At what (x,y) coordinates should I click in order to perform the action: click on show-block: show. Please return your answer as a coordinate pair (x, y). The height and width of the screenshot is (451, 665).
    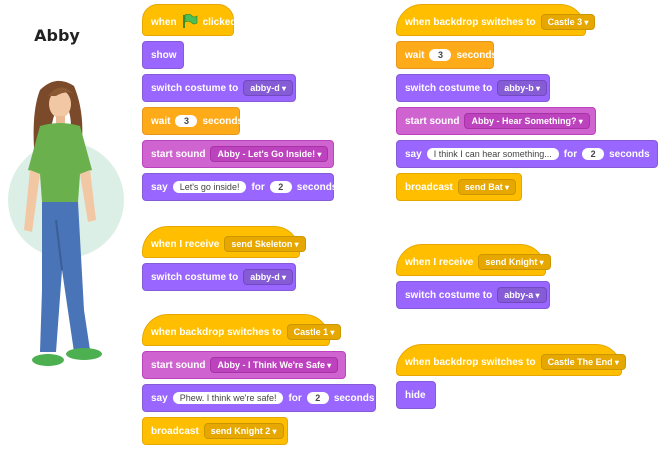
    Looking at the image, I should click on (163, 55).